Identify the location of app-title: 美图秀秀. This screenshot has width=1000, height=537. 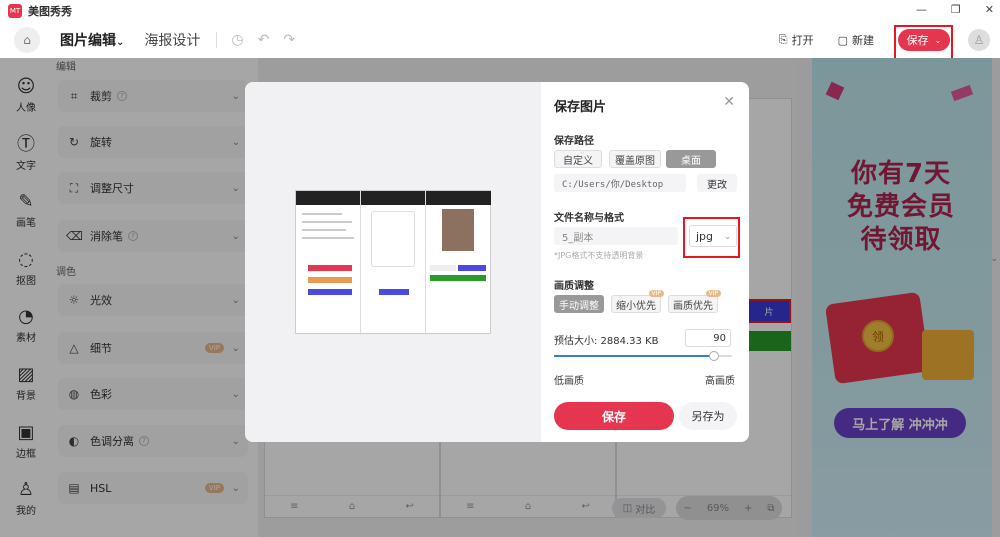
(50, 11).